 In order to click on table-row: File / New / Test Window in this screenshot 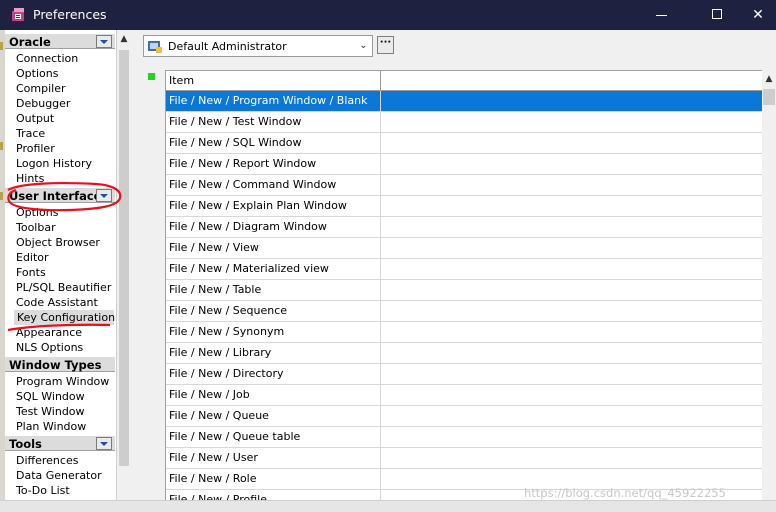, I will do `click(464, 122)`.